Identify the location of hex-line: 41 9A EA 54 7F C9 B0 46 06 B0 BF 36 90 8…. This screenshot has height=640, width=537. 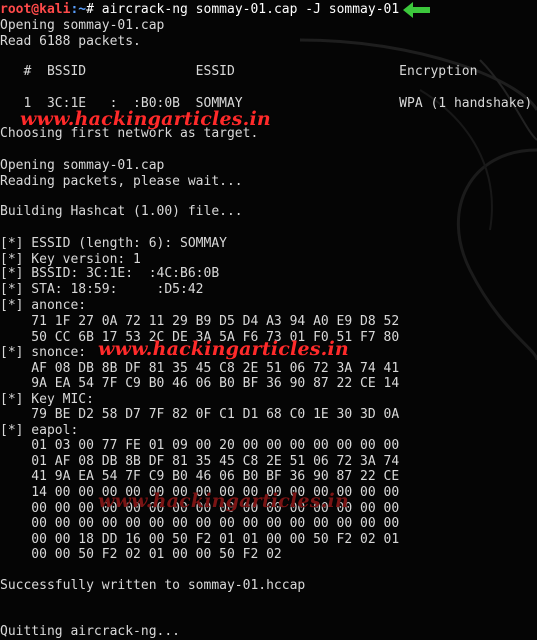
(200, 476).